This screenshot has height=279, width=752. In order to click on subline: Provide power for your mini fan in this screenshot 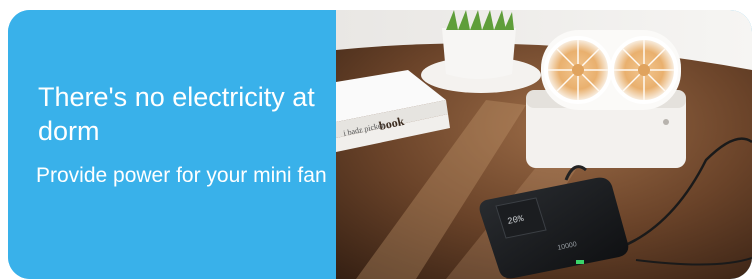, I will do `click(181, 175)`.